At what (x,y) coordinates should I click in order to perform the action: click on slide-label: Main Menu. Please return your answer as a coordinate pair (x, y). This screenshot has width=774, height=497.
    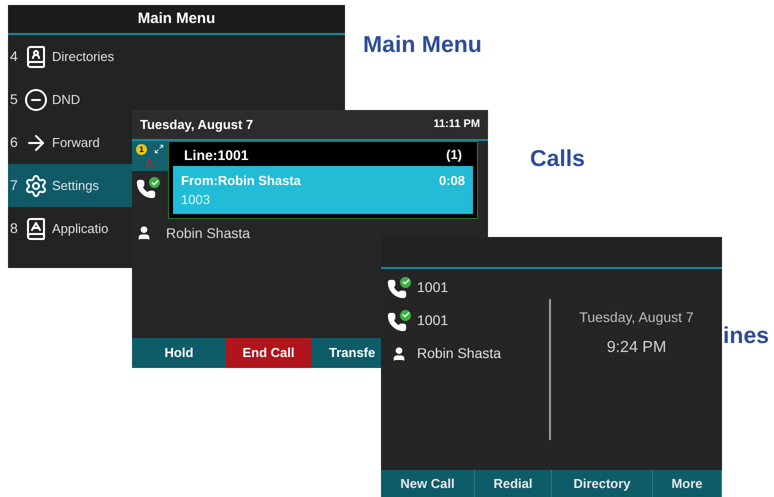
    Looking at the image, I should click on (422, 44).